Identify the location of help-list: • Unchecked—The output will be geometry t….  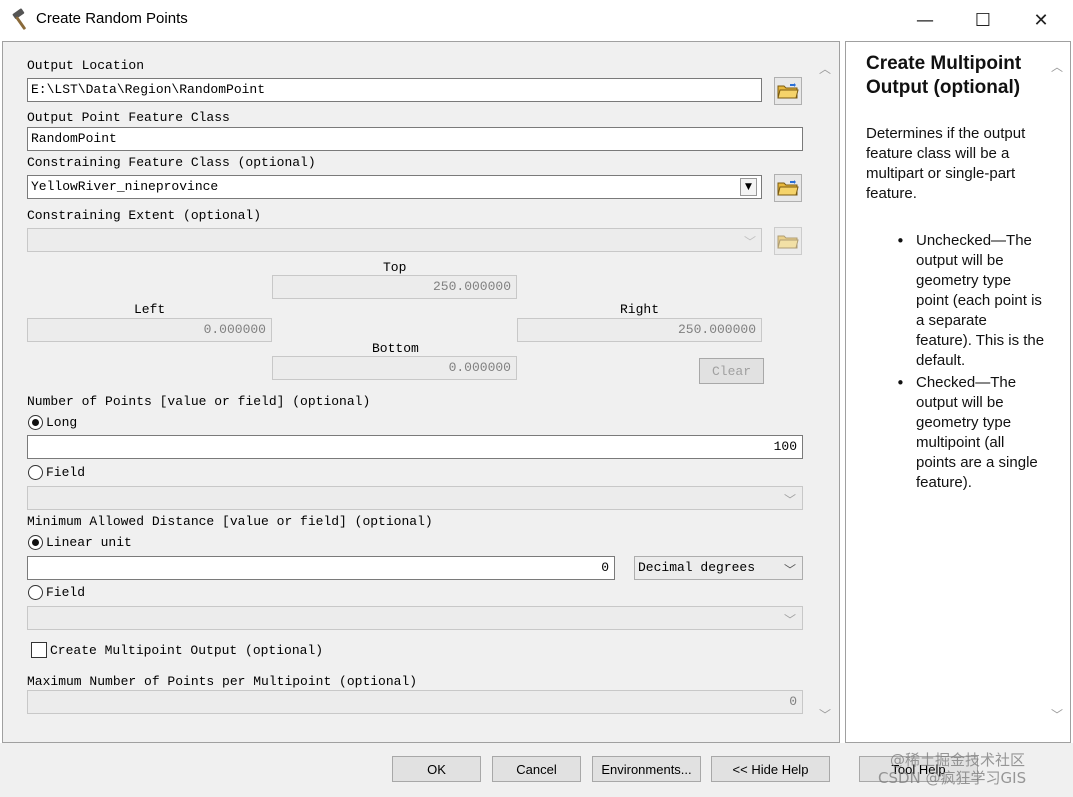
(971, 363).